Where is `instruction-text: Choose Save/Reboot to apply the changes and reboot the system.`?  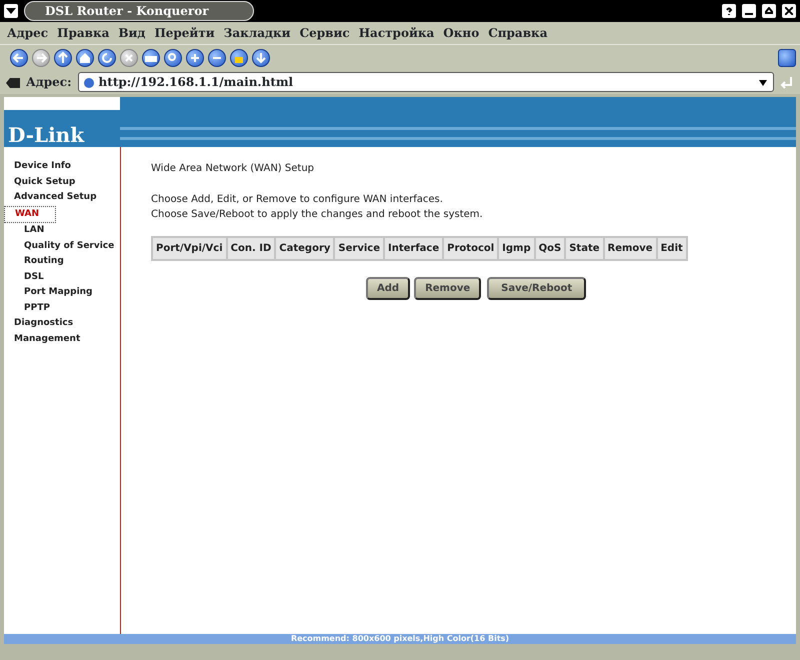 instruction-text: Choose Save/Reboot to apply the changes and reboot the system. is located at coordinates (317, 215).